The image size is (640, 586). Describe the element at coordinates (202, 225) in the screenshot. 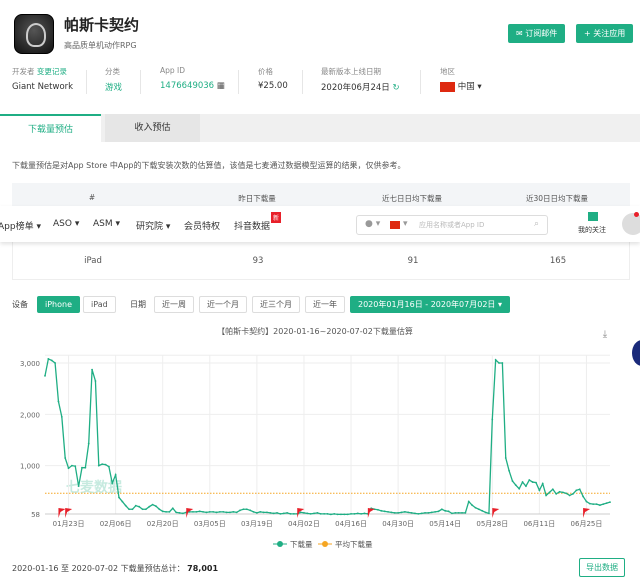

I see `nav-membership: 会员特权` at that location.